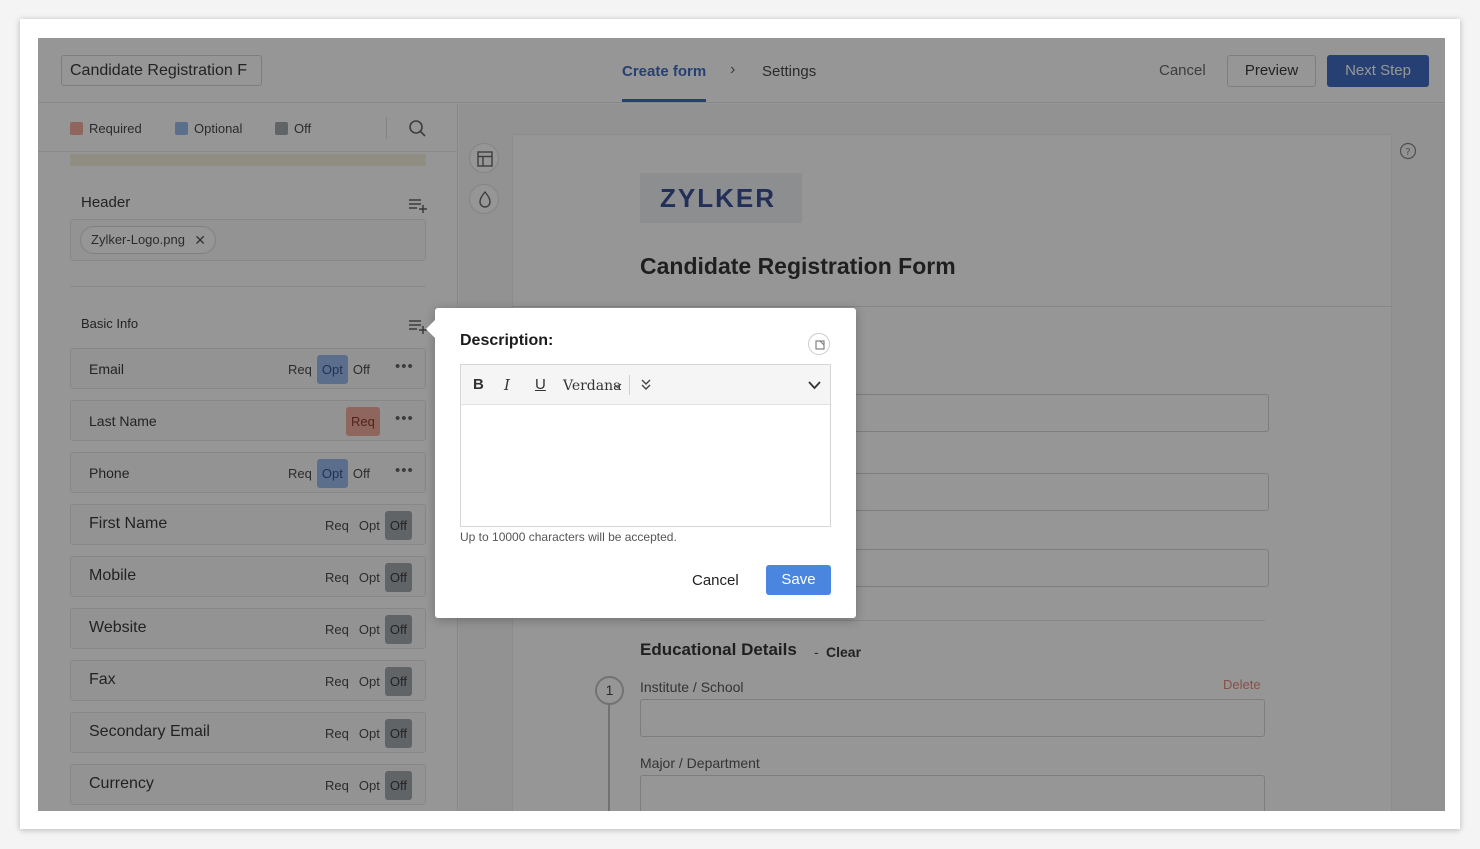  Describe the element at coordinates (507, 385) in the screenshot. I see `italic-button: I` at that location.